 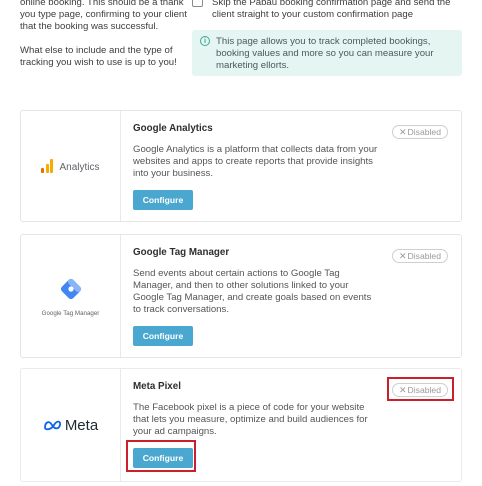 I want to click on google-tag-manager-logo: Google Tag Manager, so click(x=70, y=296).